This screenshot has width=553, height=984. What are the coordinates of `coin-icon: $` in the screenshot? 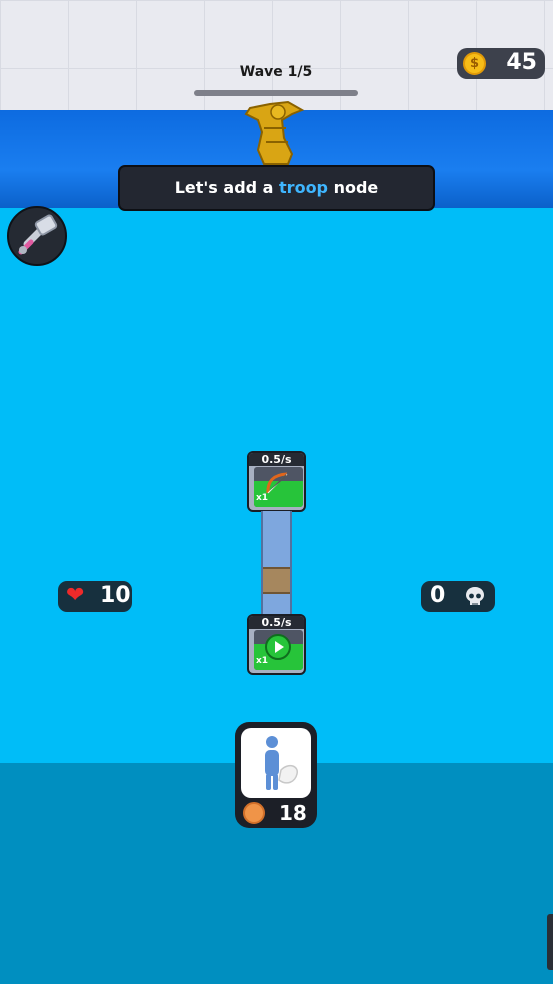 It's located at (474, 63).